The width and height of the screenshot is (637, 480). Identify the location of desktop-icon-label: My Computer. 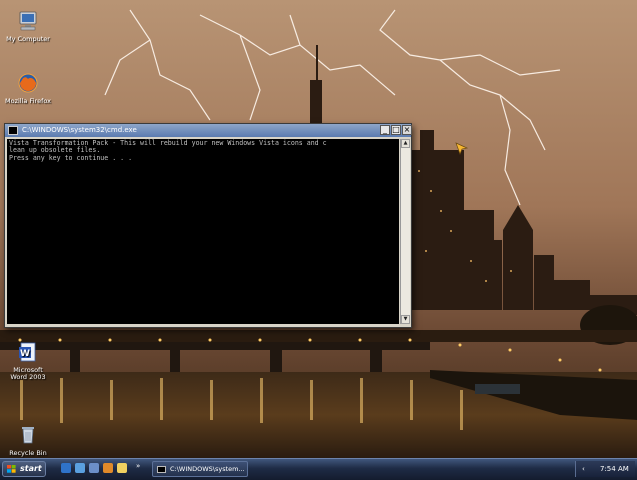
(28, 39).